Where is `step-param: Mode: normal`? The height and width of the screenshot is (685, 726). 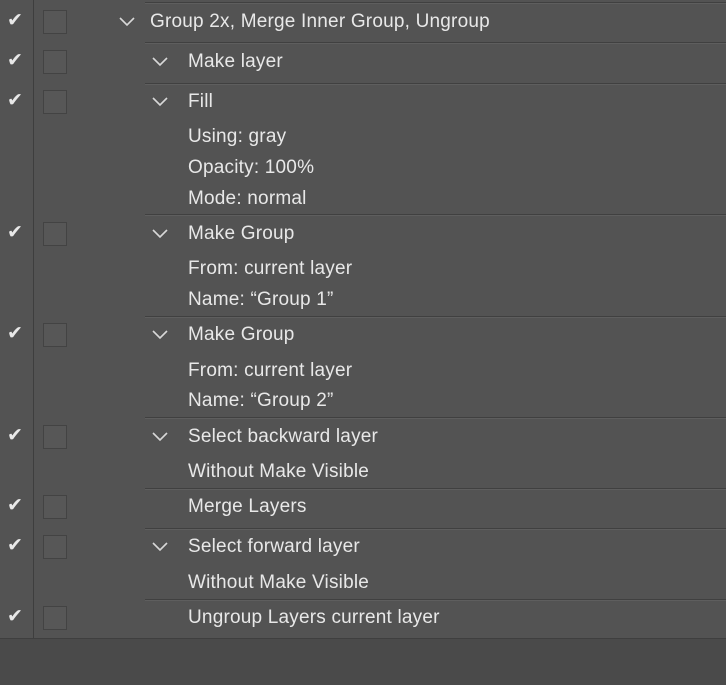
step-param: Mode: normal is located at coordinates (247, 198).